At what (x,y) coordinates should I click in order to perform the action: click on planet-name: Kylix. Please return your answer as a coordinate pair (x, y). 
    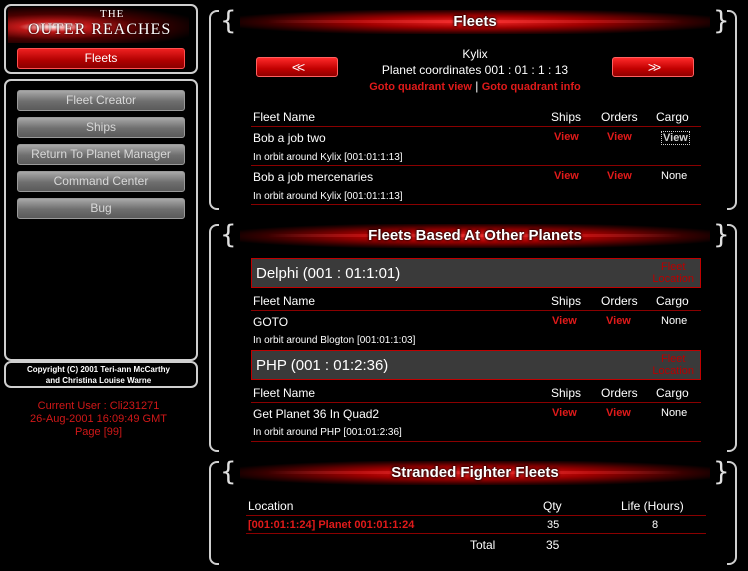
    Looking at the image, I should click on (475, 54).